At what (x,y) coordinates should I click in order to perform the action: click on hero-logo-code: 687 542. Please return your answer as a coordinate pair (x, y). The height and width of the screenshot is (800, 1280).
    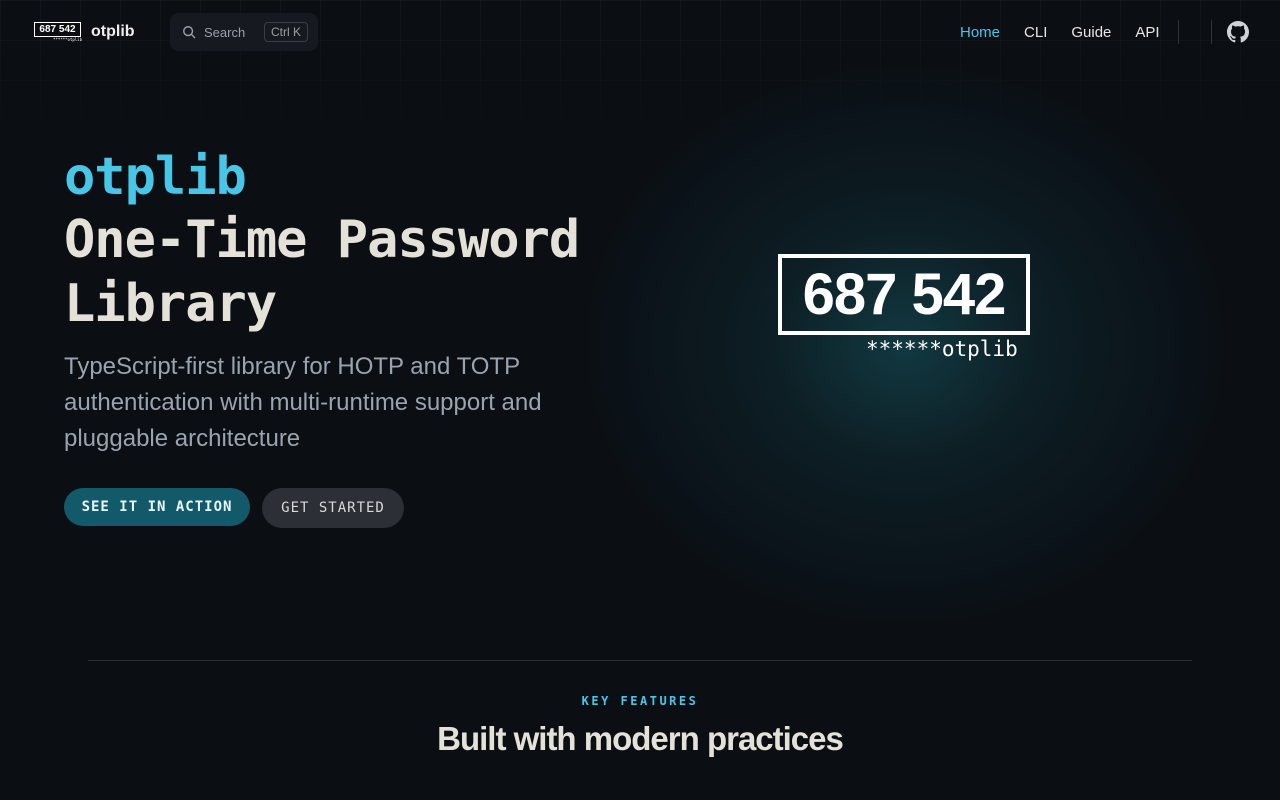
    Looking at the image, I should click on (904, 294).